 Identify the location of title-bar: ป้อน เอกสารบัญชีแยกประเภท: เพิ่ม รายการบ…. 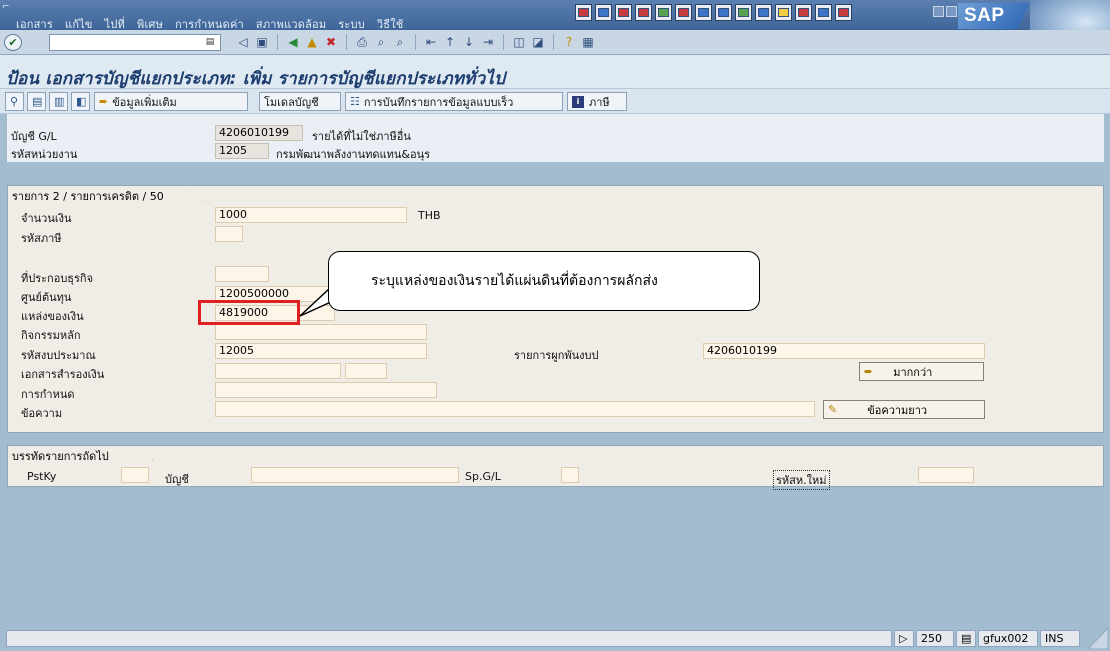
(555, 72).